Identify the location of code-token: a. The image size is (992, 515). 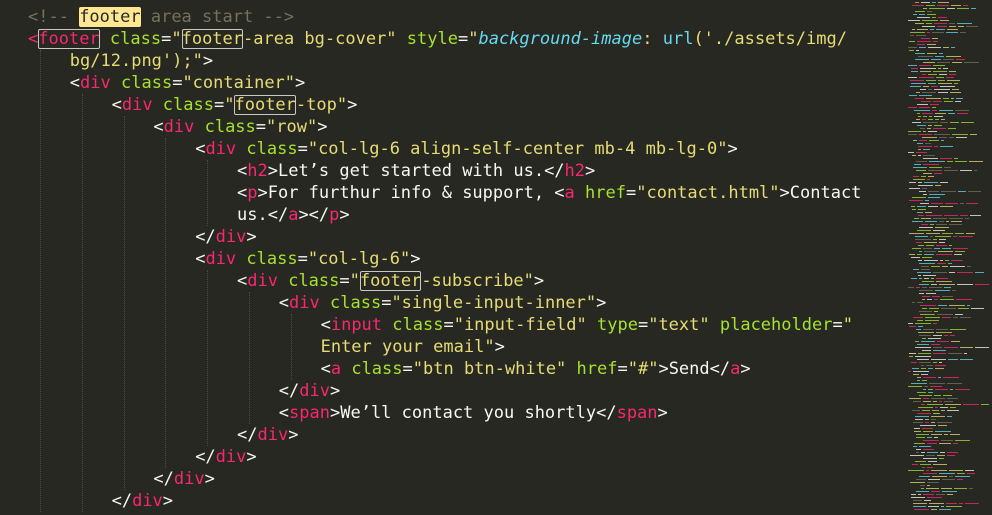
(293, 215).